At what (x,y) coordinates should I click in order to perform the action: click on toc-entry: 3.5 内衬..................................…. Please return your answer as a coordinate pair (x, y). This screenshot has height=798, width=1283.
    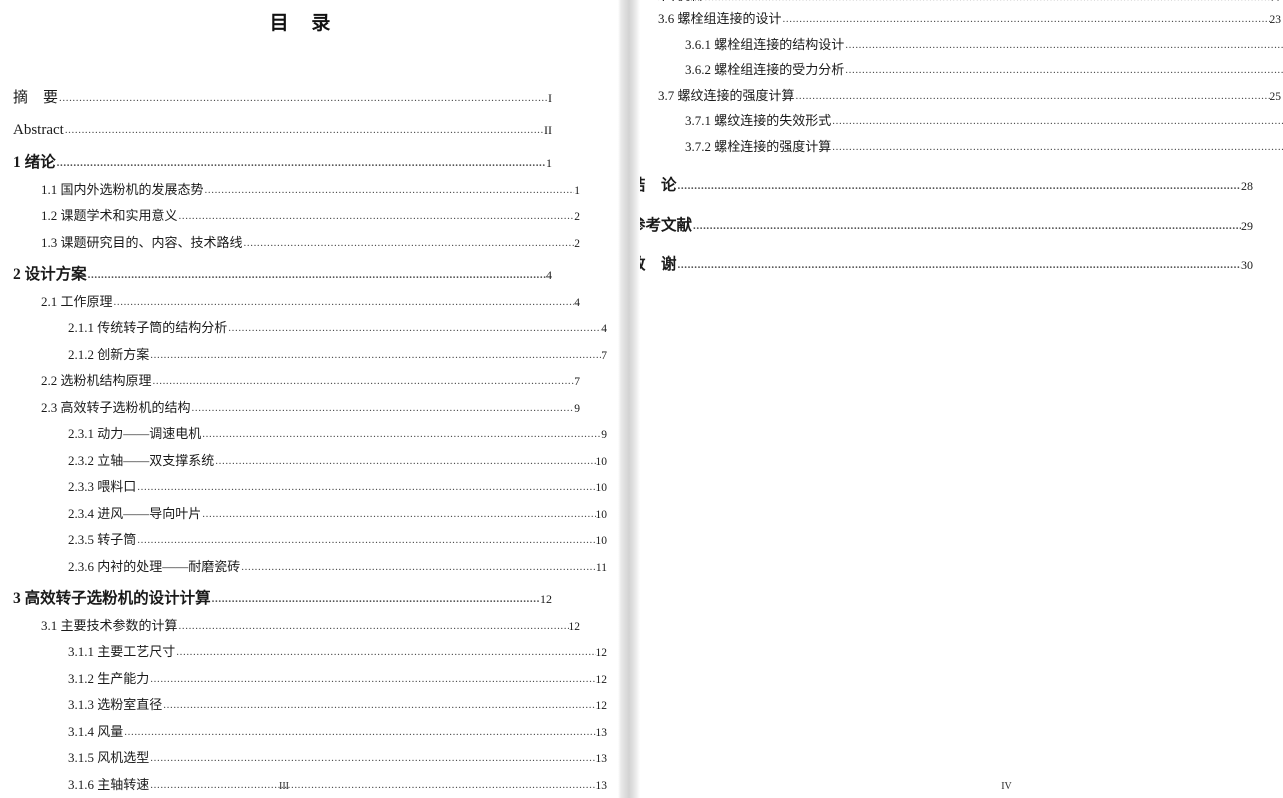
    Looking at the image, I should click on (969, 0).